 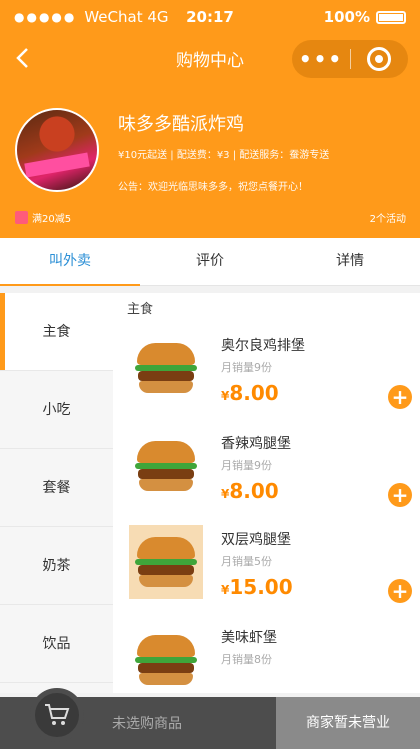 I want to click on category-item-combos: 套餐, so click(x=56, y=488).